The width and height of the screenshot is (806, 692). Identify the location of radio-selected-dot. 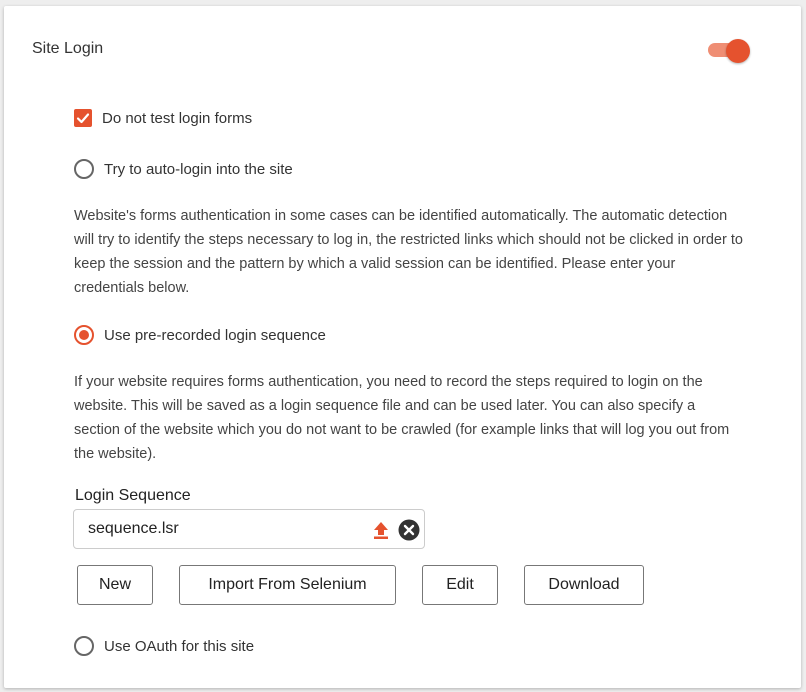
(84, 335).